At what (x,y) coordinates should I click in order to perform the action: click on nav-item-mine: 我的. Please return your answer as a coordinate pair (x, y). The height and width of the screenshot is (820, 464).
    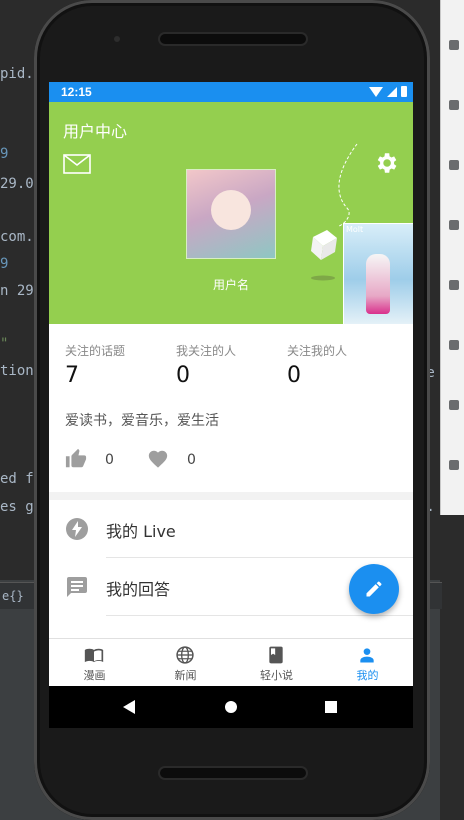
    Looking at the image, I should click on (367, 663).